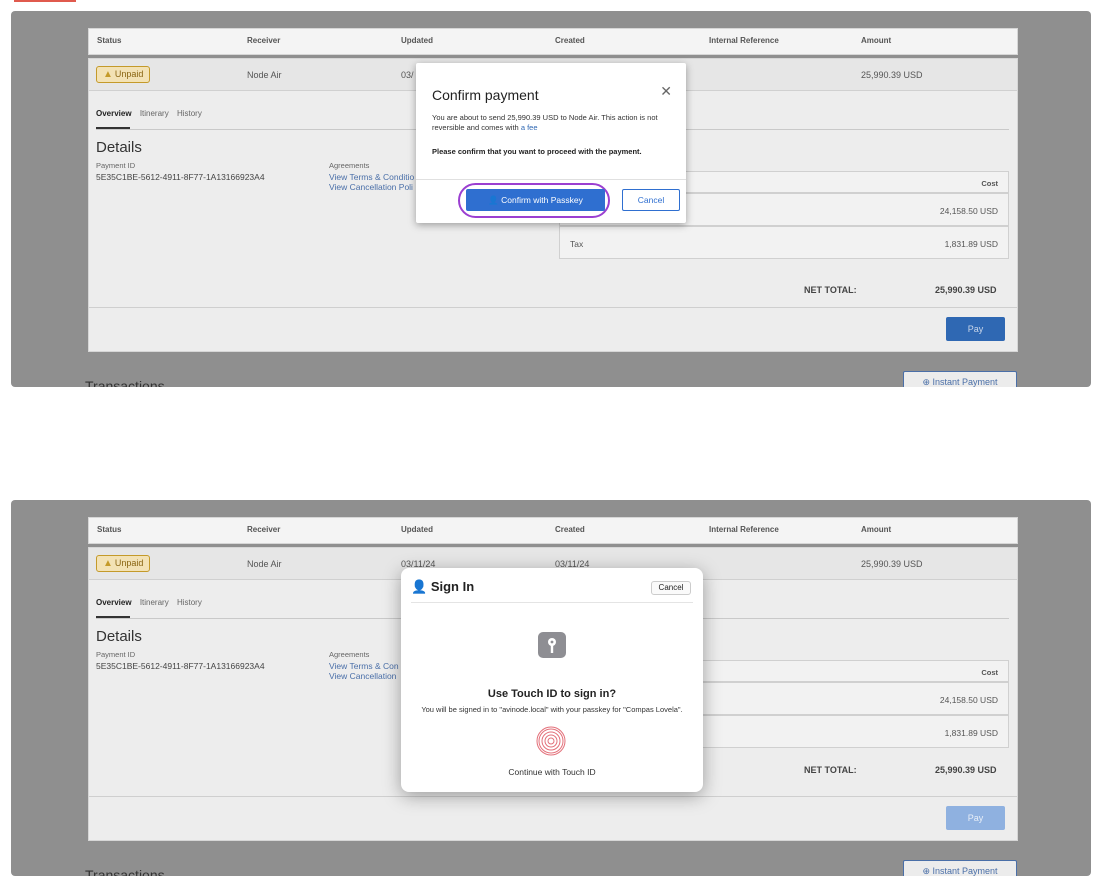 The width and height of the screenshot is (1095, 889). What do you see at coordinates (443, 586) in the screenshot?
I see `signin-title: 👤 Sign In` at bounding box center [443, 586].